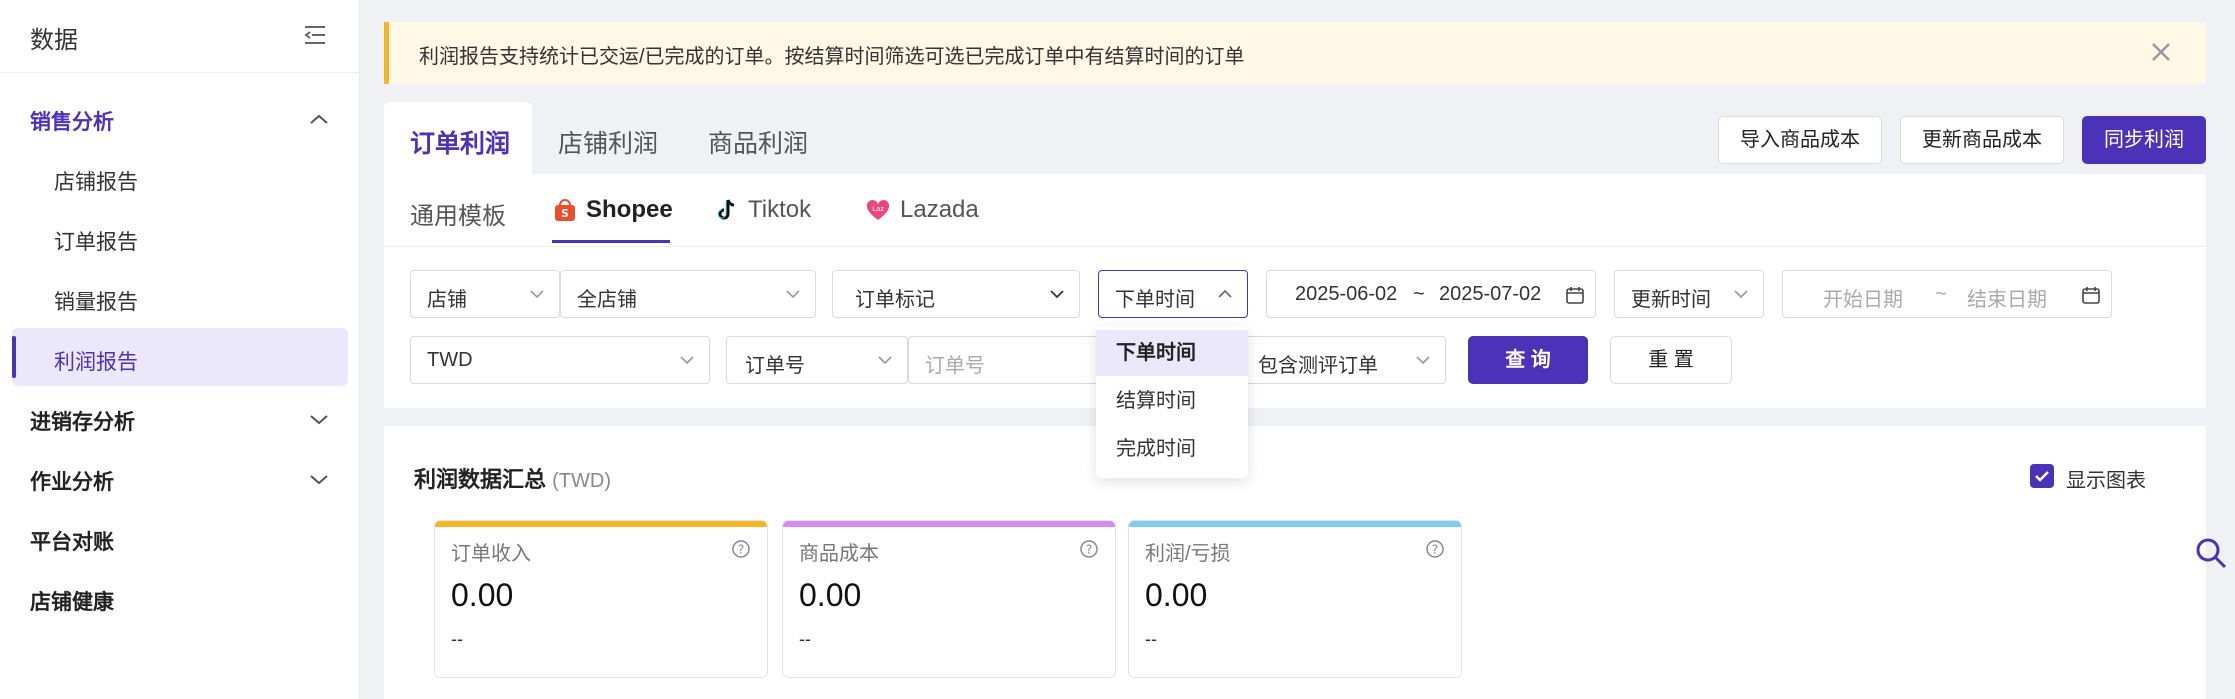 The image size is (2235, 699). Describe the element at coordinates (72, 541) in the screenshot. I see `sidebar-group-platform-reconciliation: 平台对账` at that location.